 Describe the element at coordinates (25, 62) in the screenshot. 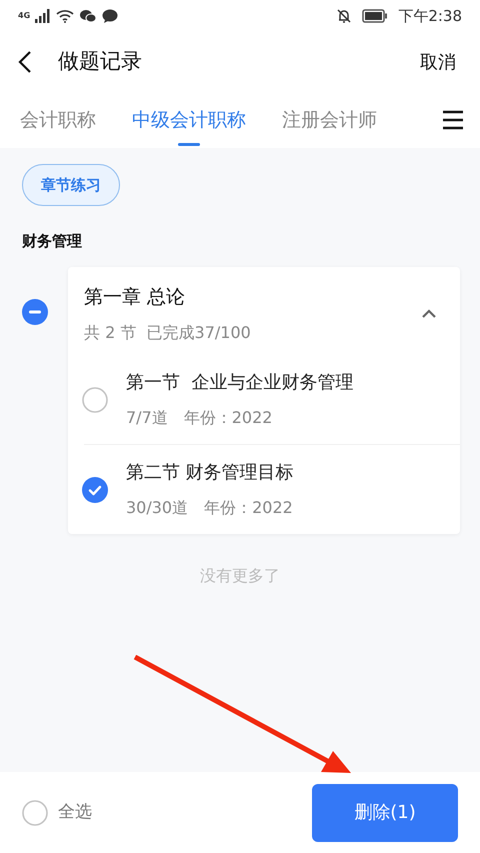

I see `back-icon` at that location.